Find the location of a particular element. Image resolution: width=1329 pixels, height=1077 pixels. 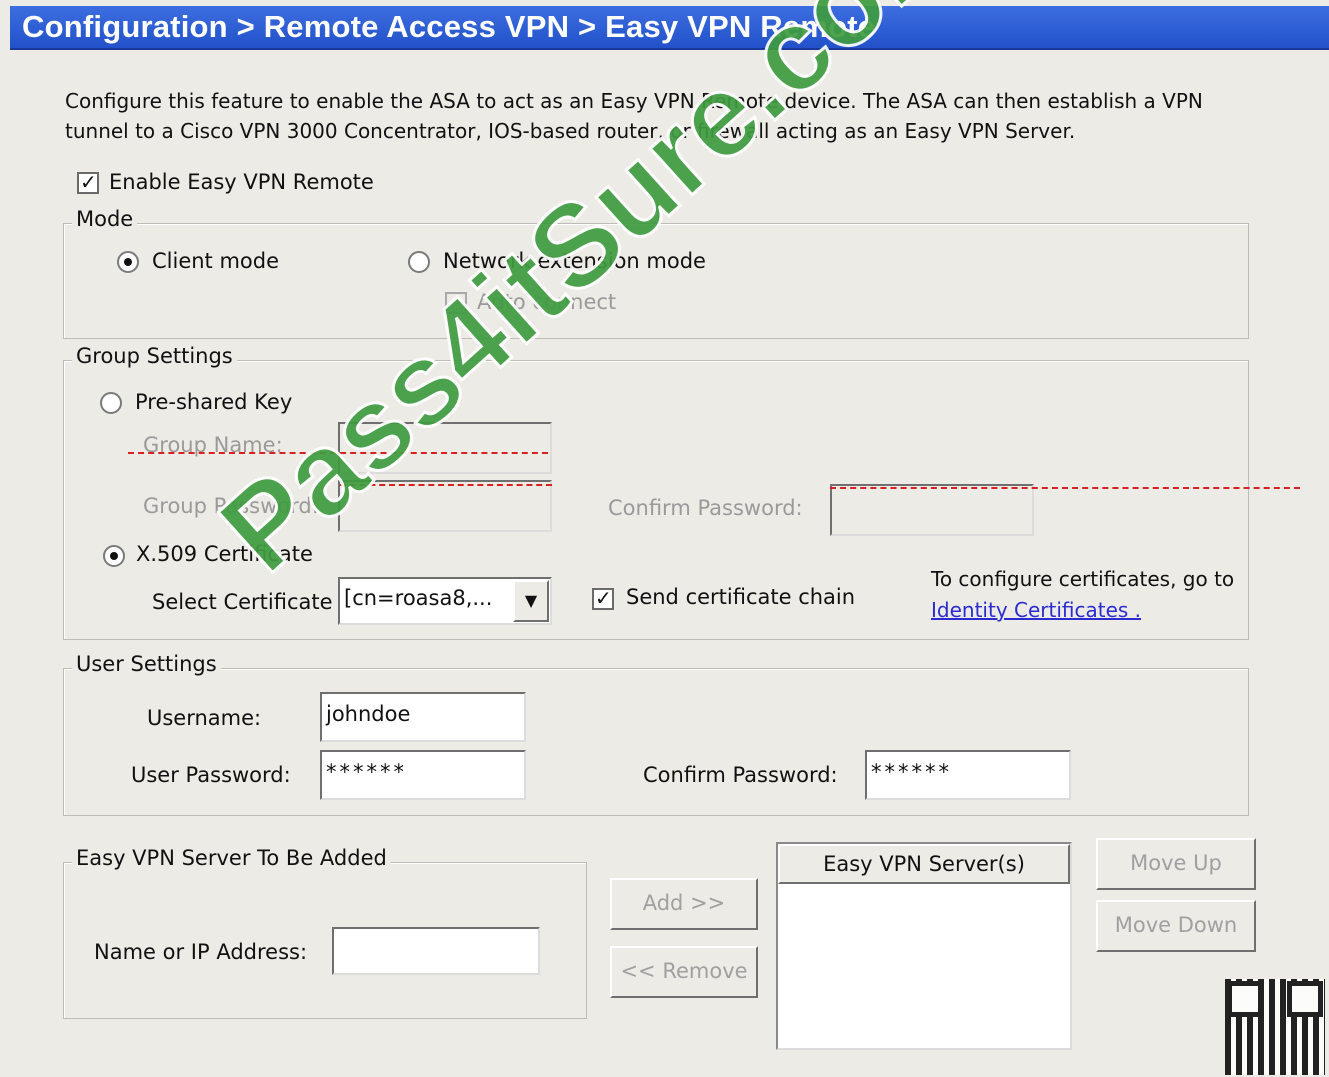

select-certificate-dropdown: [cn=roasa8,... ▼ is located at coordinates (445, 601).